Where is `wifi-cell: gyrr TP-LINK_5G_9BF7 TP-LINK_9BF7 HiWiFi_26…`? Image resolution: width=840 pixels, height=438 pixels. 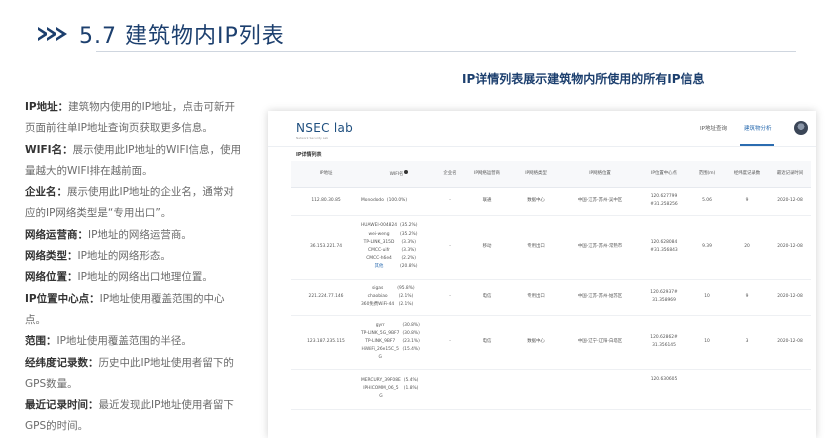 wifi-cell: gyrr TP-LINK_5G_9BF7 TP-LINK_9BF7 HiWiFi_26… is located at coordinates (399, 342).